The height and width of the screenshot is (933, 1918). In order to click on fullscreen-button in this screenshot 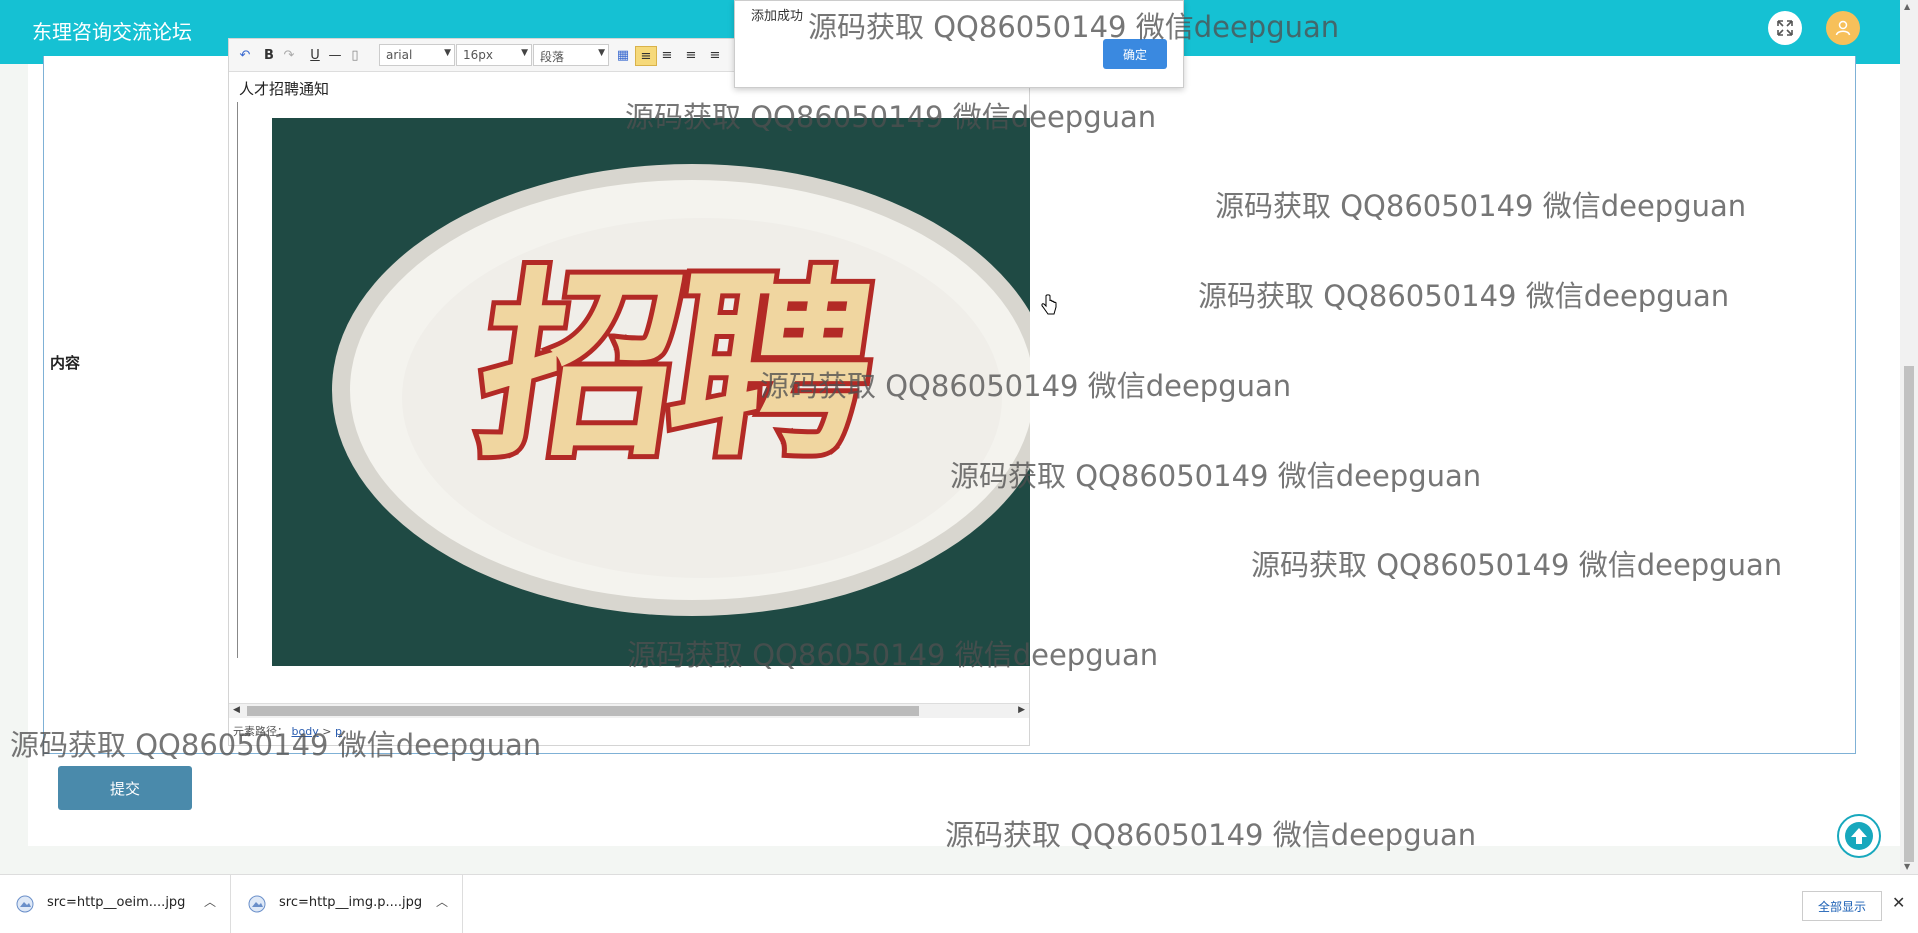, I will do `click(1785, 28)`.